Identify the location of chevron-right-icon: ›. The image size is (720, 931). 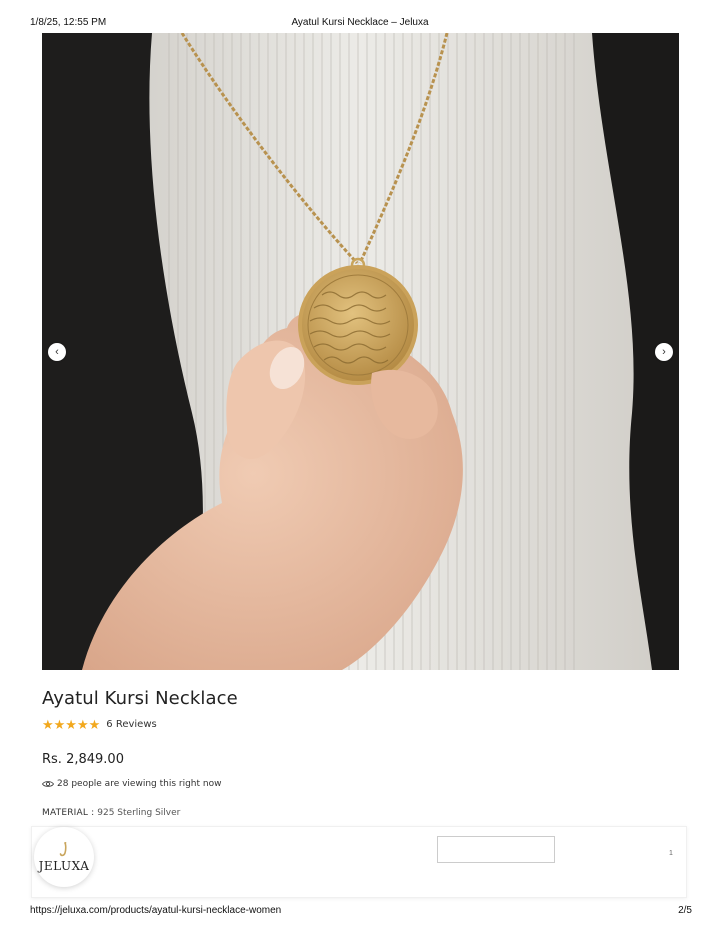
(664, 351).